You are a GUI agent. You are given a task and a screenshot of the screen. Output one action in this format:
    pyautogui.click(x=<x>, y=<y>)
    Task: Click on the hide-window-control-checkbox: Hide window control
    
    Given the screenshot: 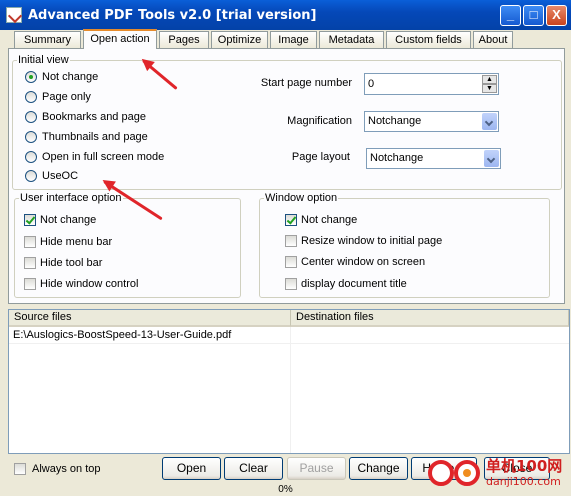 What is the action you would take?
    pyautogui.click(x=81, y=285)
    